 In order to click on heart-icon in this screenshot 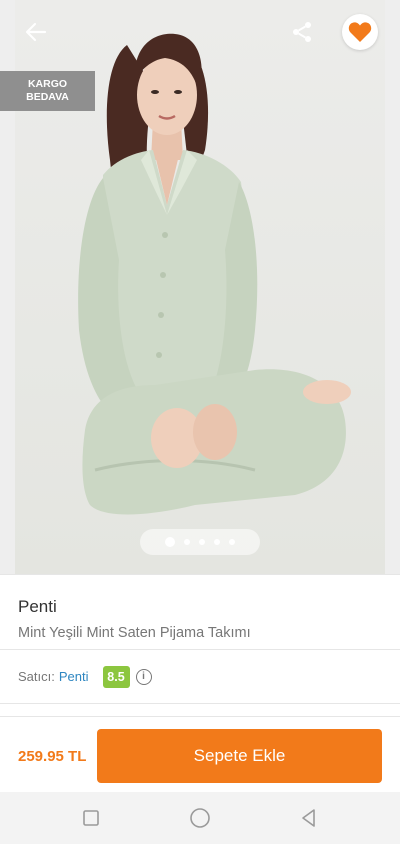, I will do `click(360, 32)`.